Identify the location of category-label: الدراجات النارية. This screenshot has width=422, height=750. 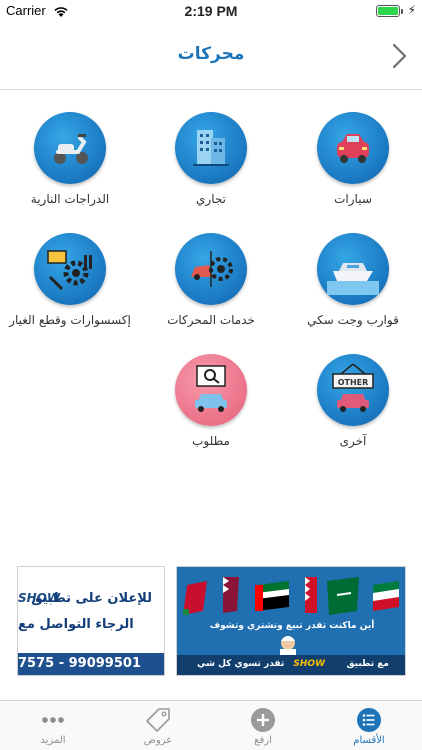
(70, 199).